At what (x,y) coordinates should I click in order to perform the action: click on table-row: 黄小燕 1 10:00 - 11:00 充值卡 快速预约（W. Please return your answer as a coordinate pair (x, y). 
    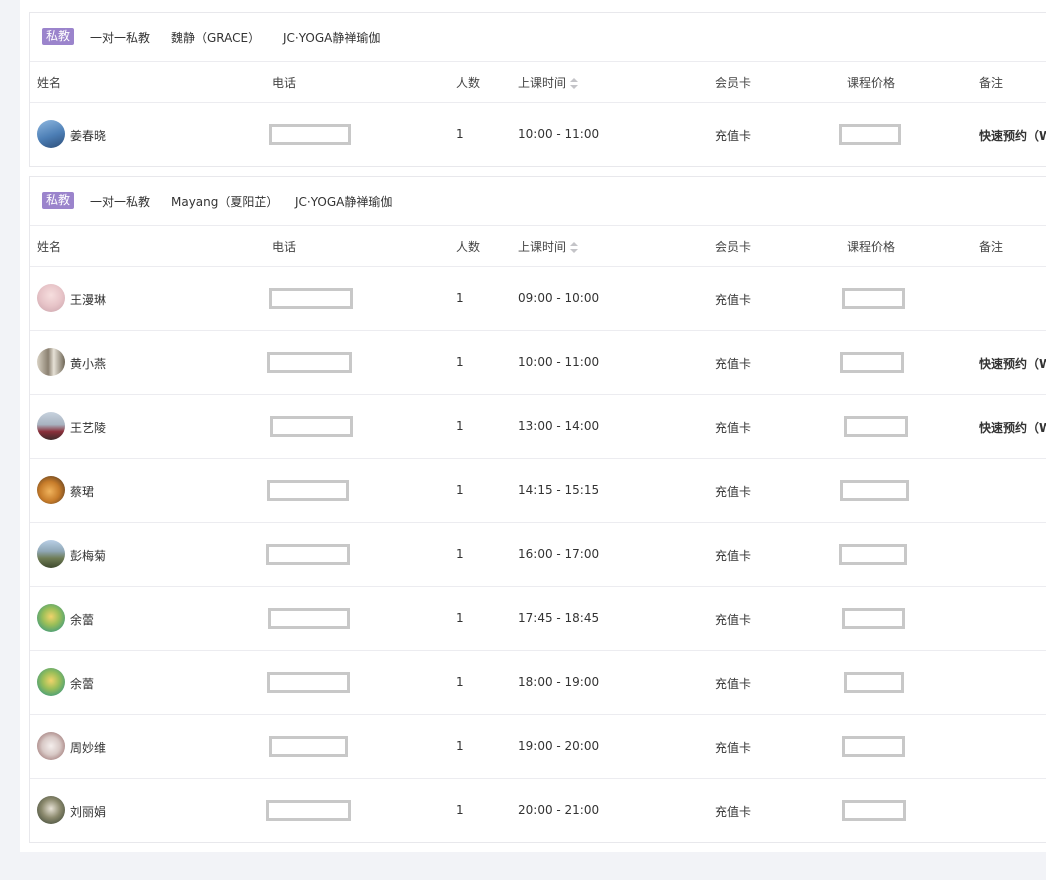
    Looking at the image, I should click on (538, 363).